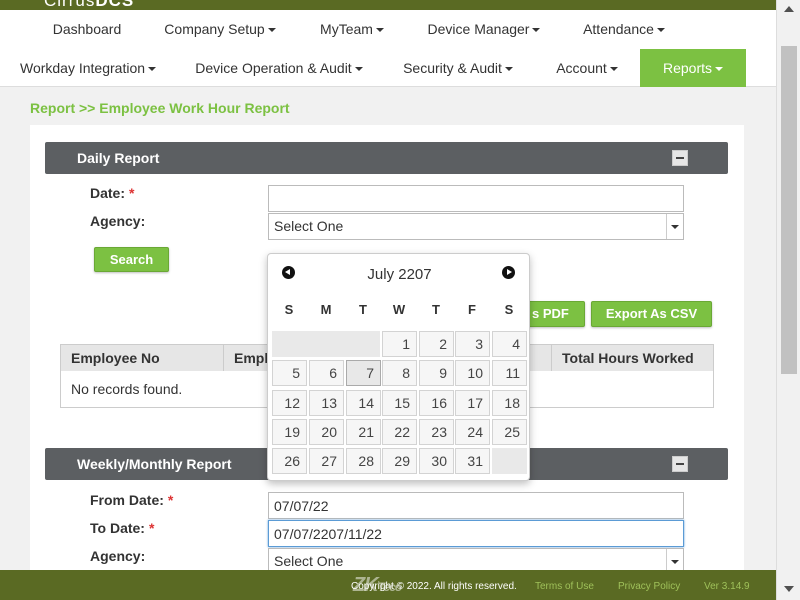  What do you see at coordinates (472, 344) in the screenshot?
I see `day-cell: 3` at bounding box center [472, 344].